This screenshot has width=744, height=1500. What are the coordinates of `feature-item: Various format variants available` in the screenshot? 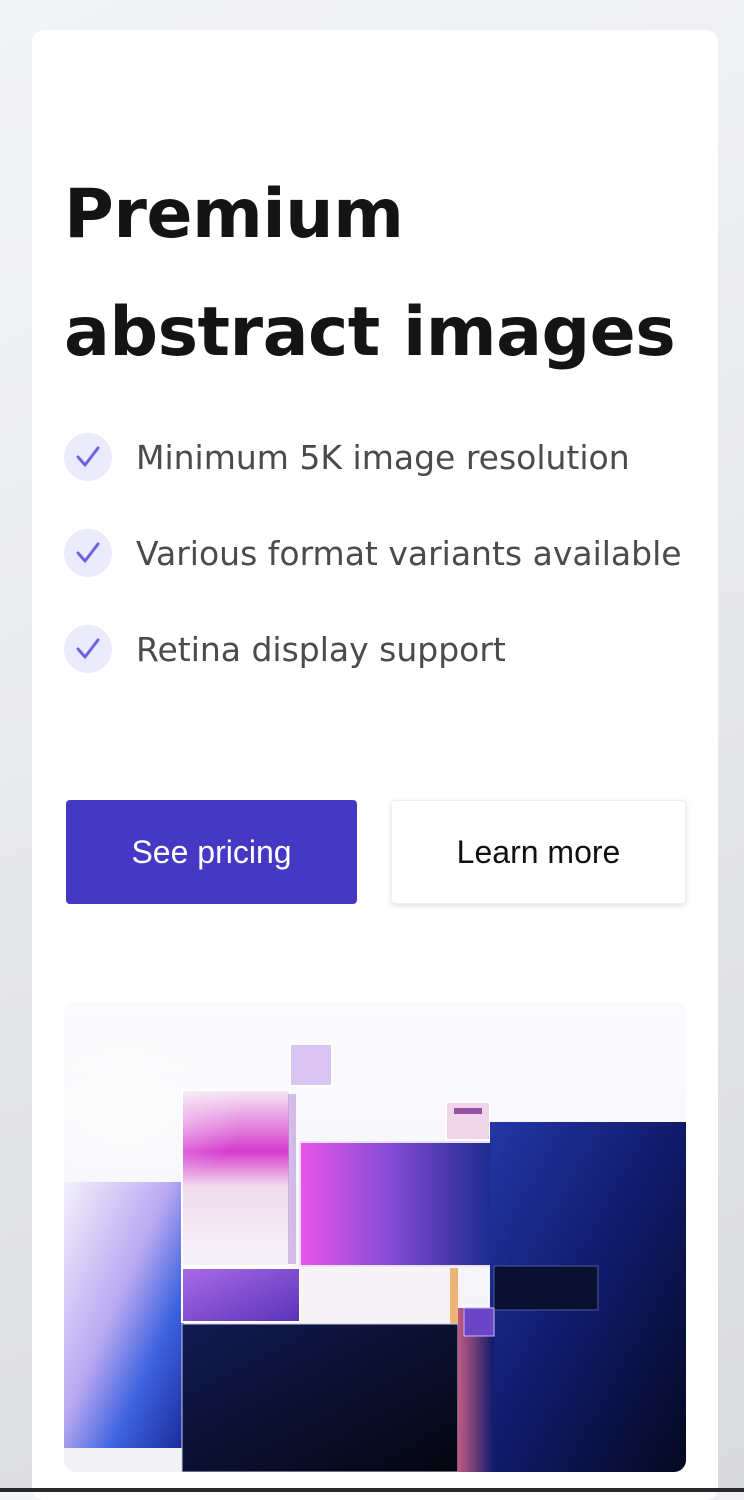 It's located at (379, 554).